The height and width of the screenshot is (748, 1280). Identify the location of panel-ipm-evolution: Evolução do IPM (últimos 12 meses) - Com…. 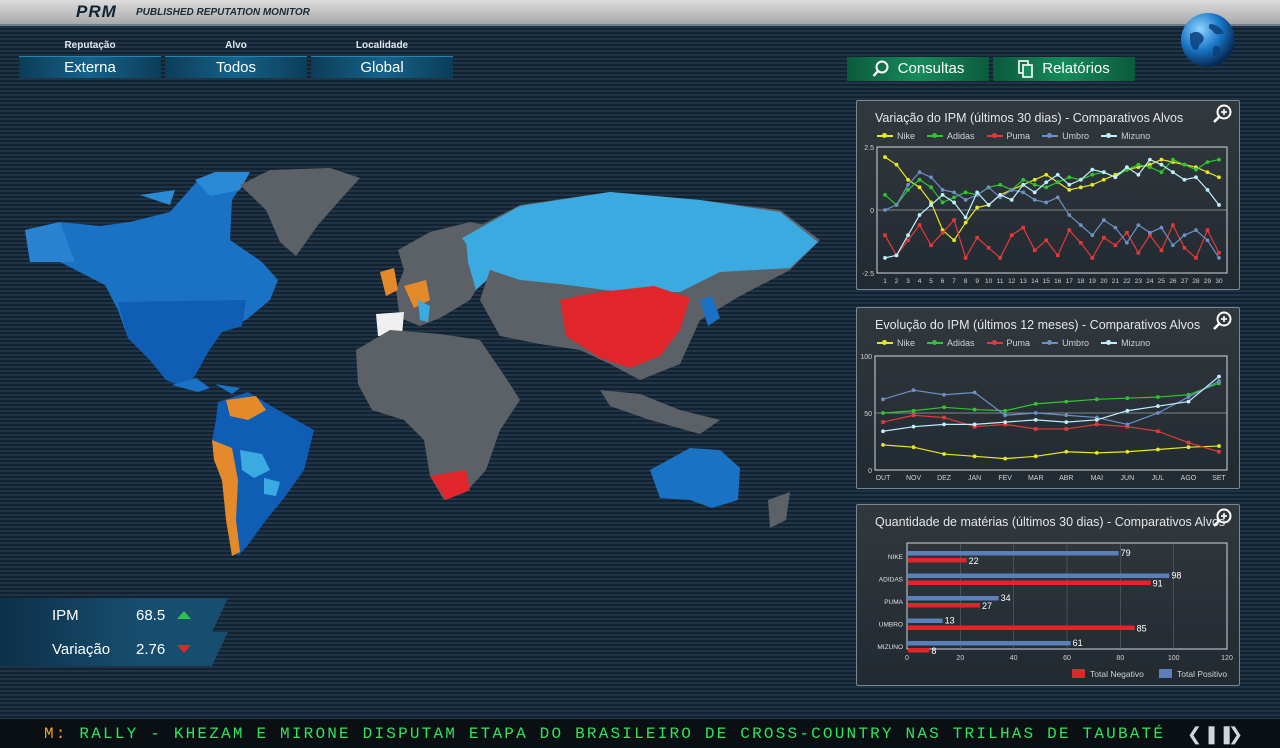
(1048, 398).